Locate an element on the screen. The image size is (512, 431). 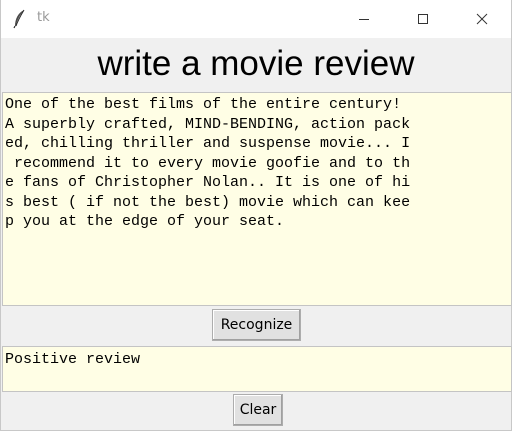
minimize-button is located at coordinates (364, 19).